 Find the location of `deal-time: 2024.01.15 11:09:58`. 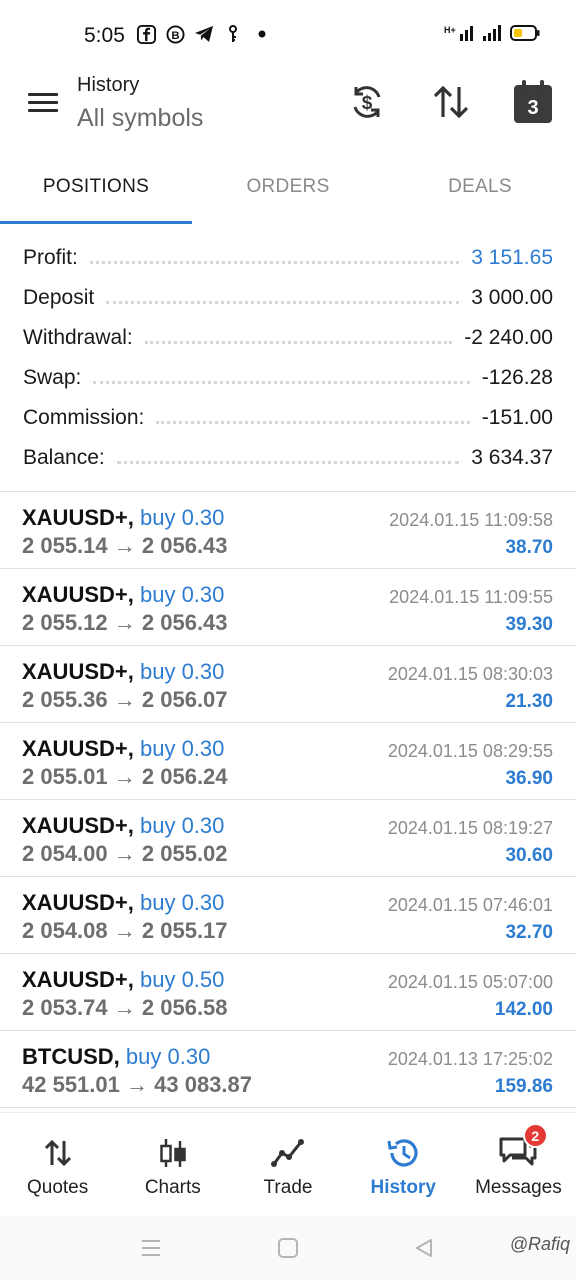

deal-time: 2024.01.15 11:09:58 is located at coordinates (471, 520).